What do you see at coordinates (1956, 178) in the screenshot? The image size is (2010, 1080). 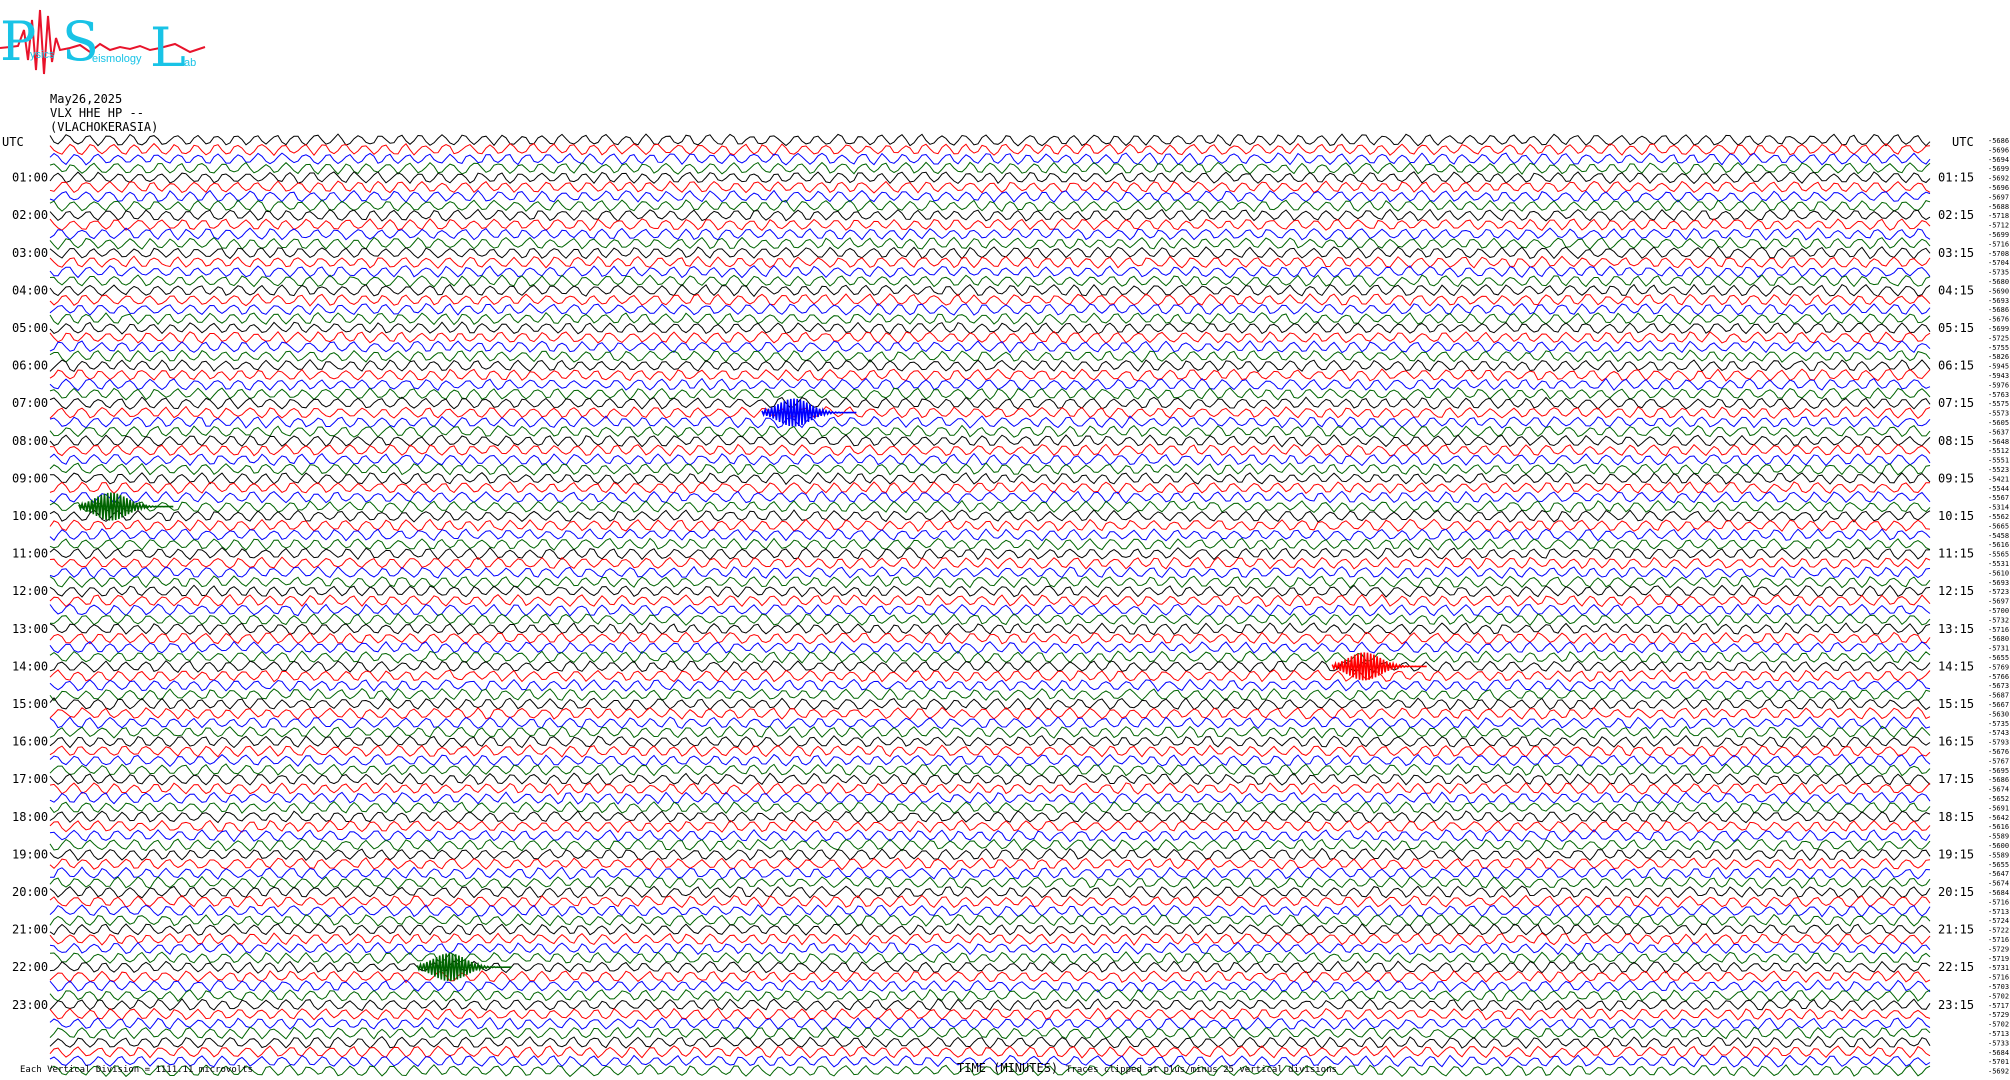 I see `right-hour-label: 01:15` at bounding box center [1956, 178].